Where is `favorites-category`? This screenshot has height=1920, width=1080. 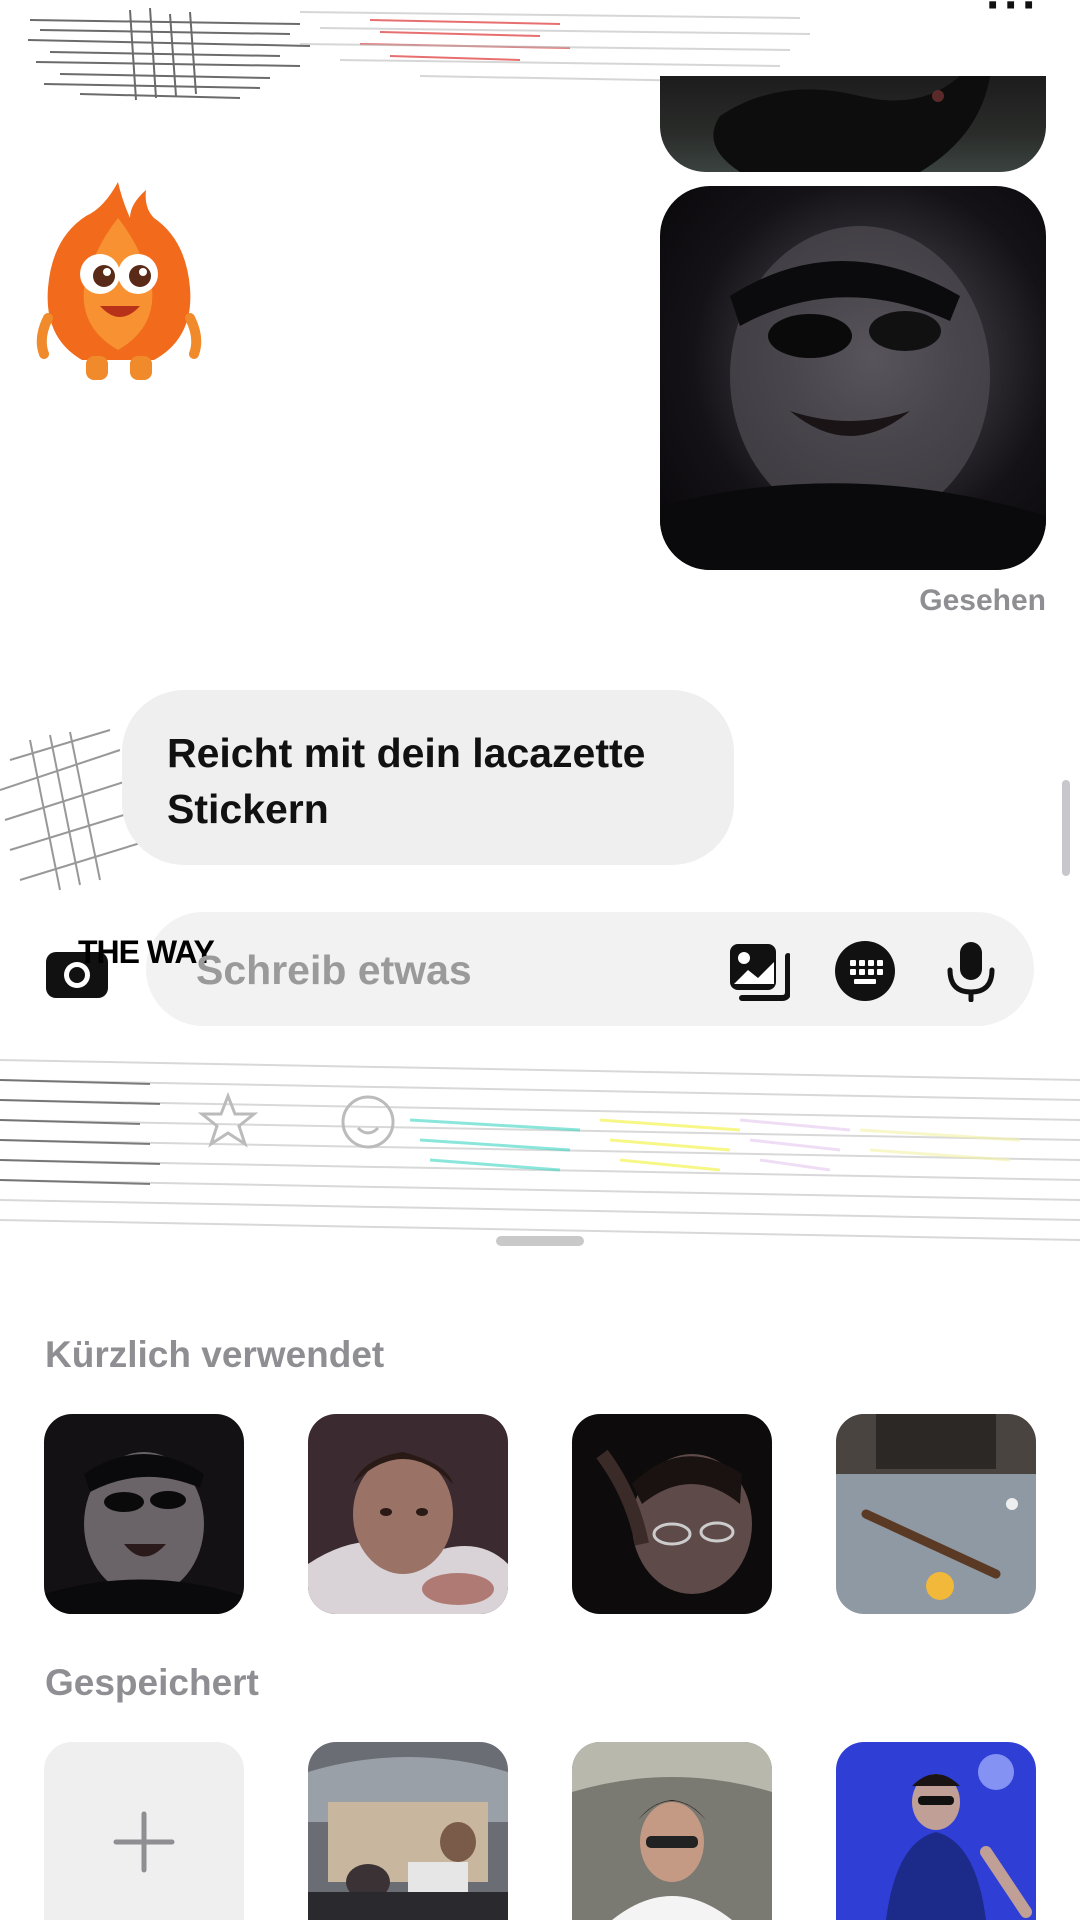
favorites-category is located at coordinates (228, 1120).